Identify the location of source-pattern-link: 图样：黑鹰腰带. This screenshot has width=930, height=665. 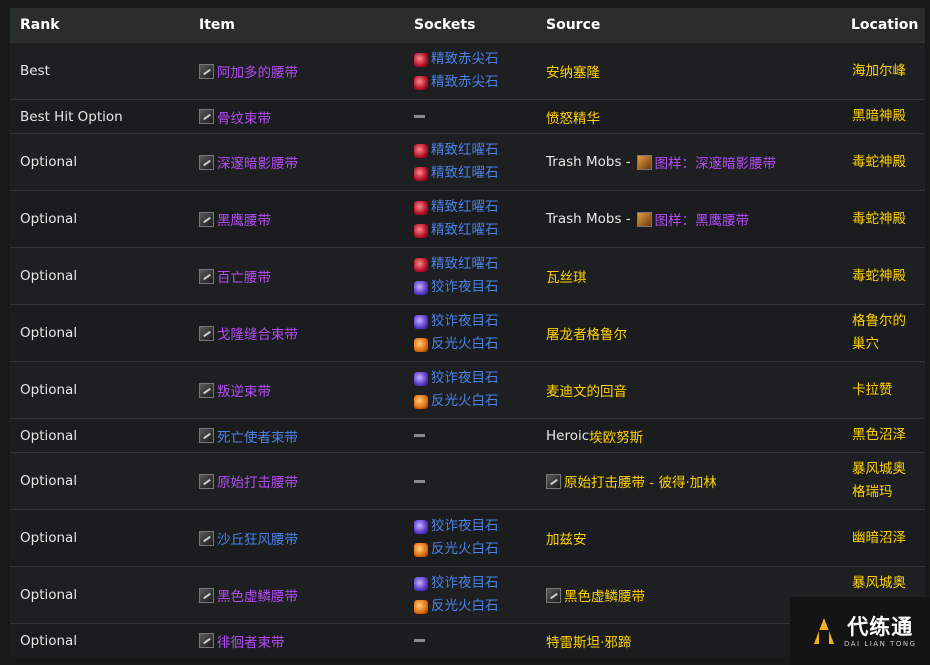
(702, 219).